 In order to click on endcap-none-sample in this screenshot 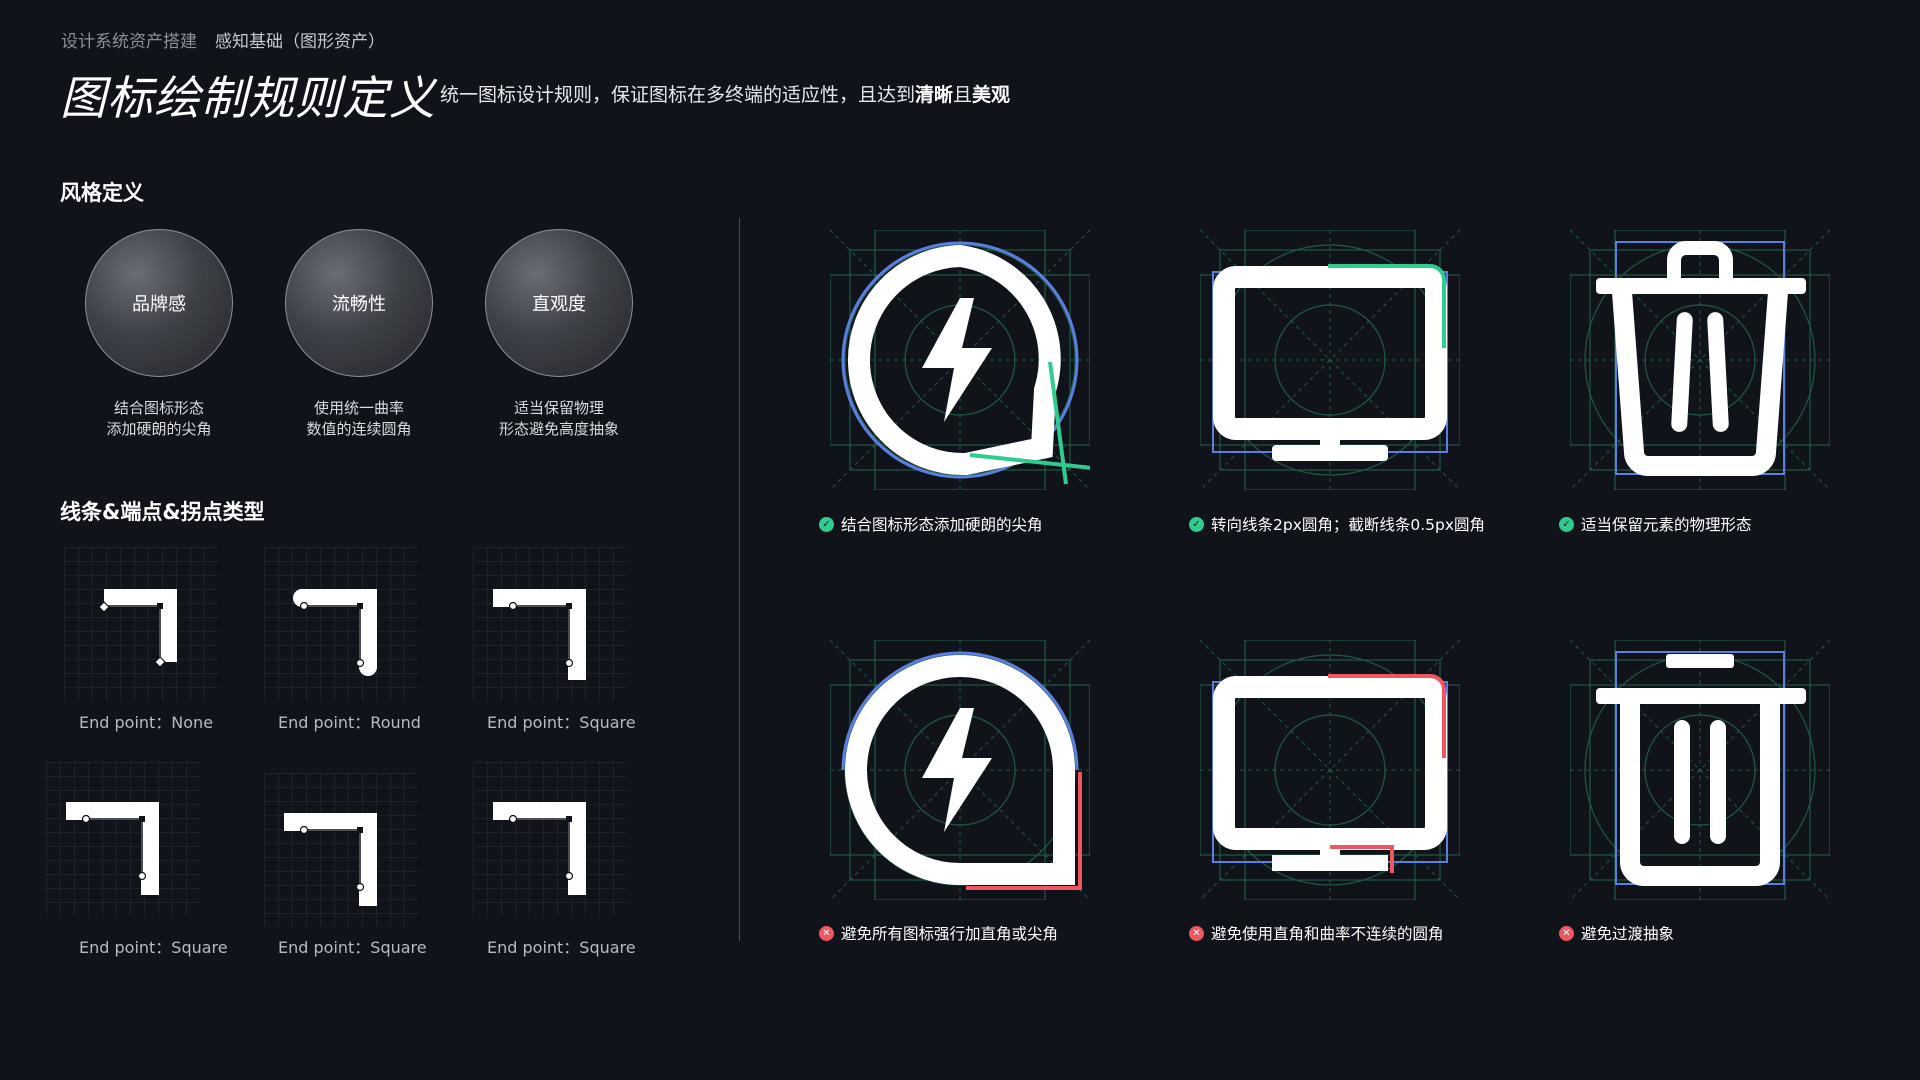, I will do `click(141, 624)`.